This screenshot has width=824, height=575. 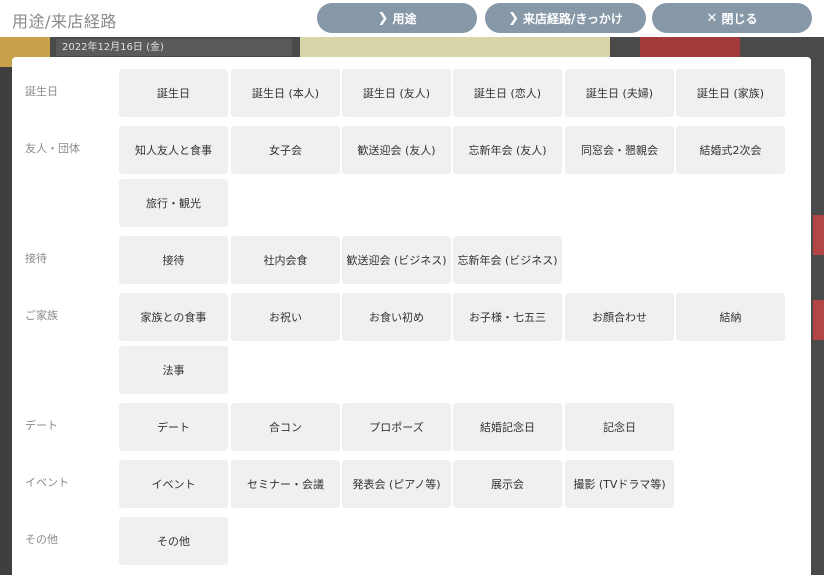 I want to click on usage-option-button: 展示会, so click(x=507, y=484).